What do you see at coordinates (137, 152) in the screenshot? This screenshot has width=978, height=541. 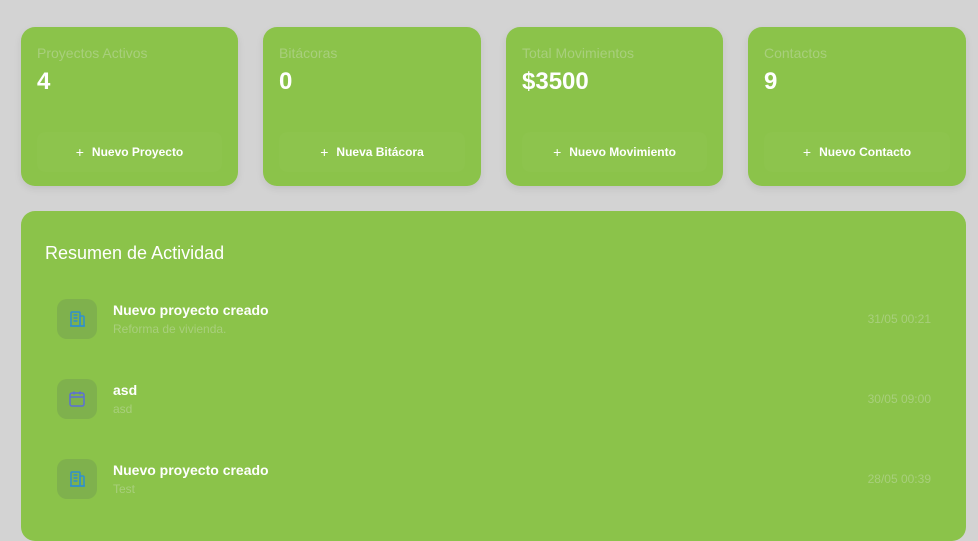 I see `button-label: Nuevo Proyecto` at bounding box center [137, 152].